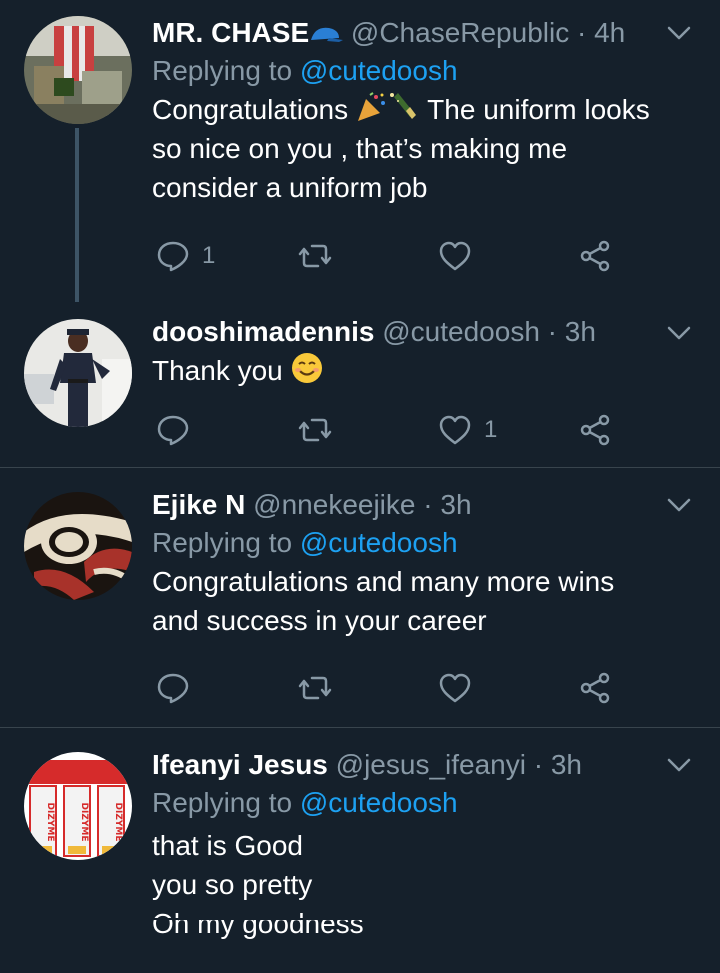 The height and width of the screenshot is (973, 720). What do you see at coordinates (306, 368) in the screenshot?
I see `smiling-face-emoji` at bounding box center [306, 368].